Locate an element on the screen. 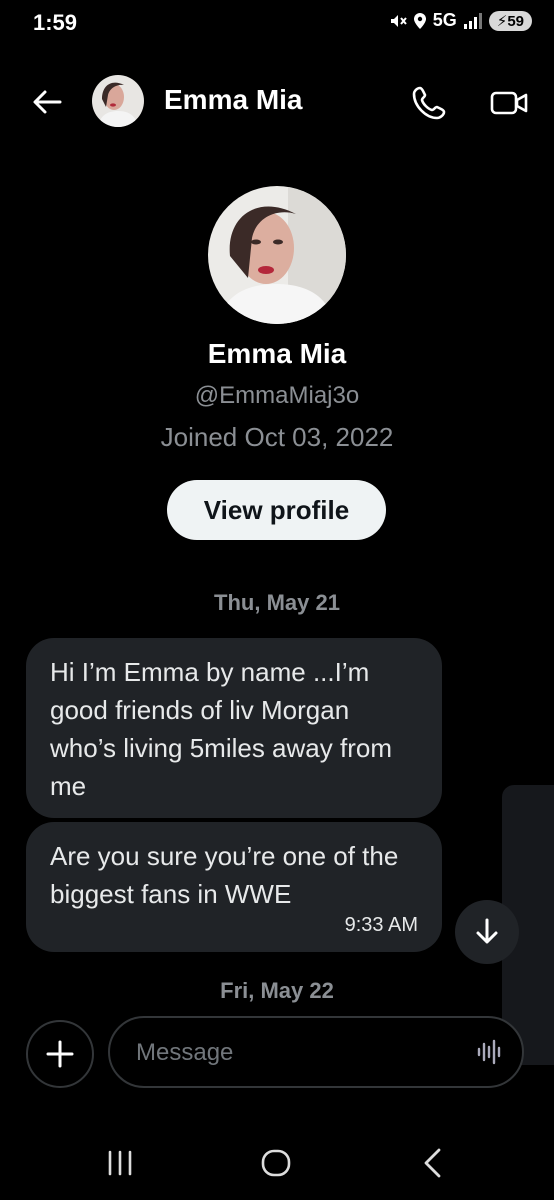 The width and height of the screenshot is (554, 1200). voice-message-icon is located at coordinates (490, 1052).